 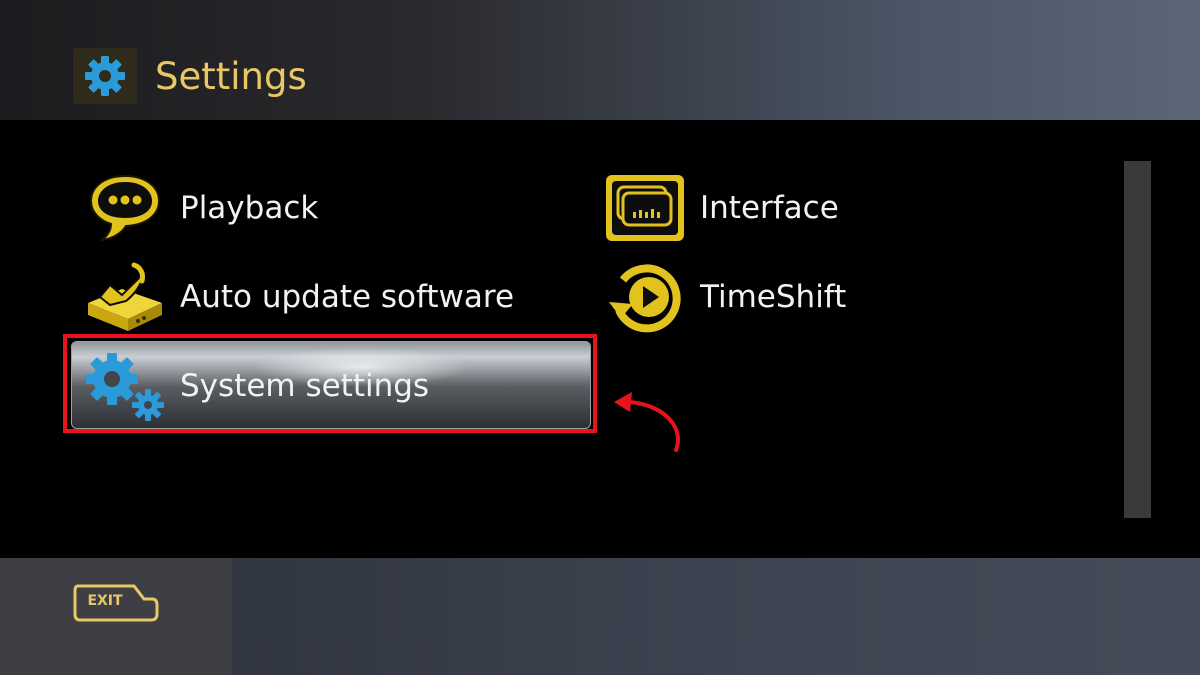 What do you see at coordinates (773, 297) in the screenshot?
I see `menu-item-label: TimeShift` at bounding box center [773, 297].